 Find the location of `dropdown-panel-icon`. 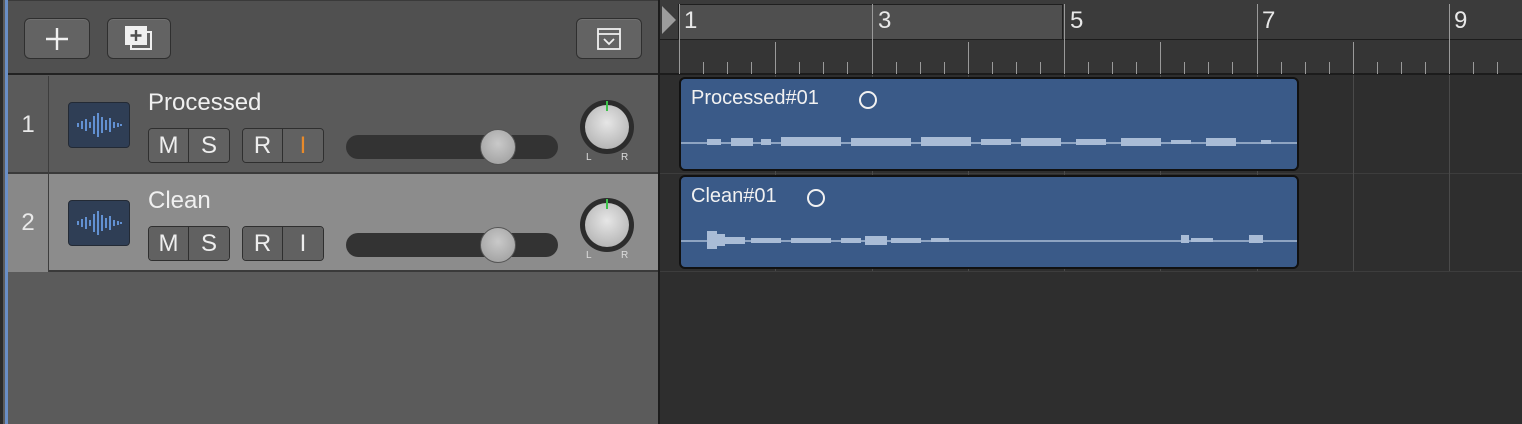

dropdown-panel-icon is located at coordinates (609, 38).